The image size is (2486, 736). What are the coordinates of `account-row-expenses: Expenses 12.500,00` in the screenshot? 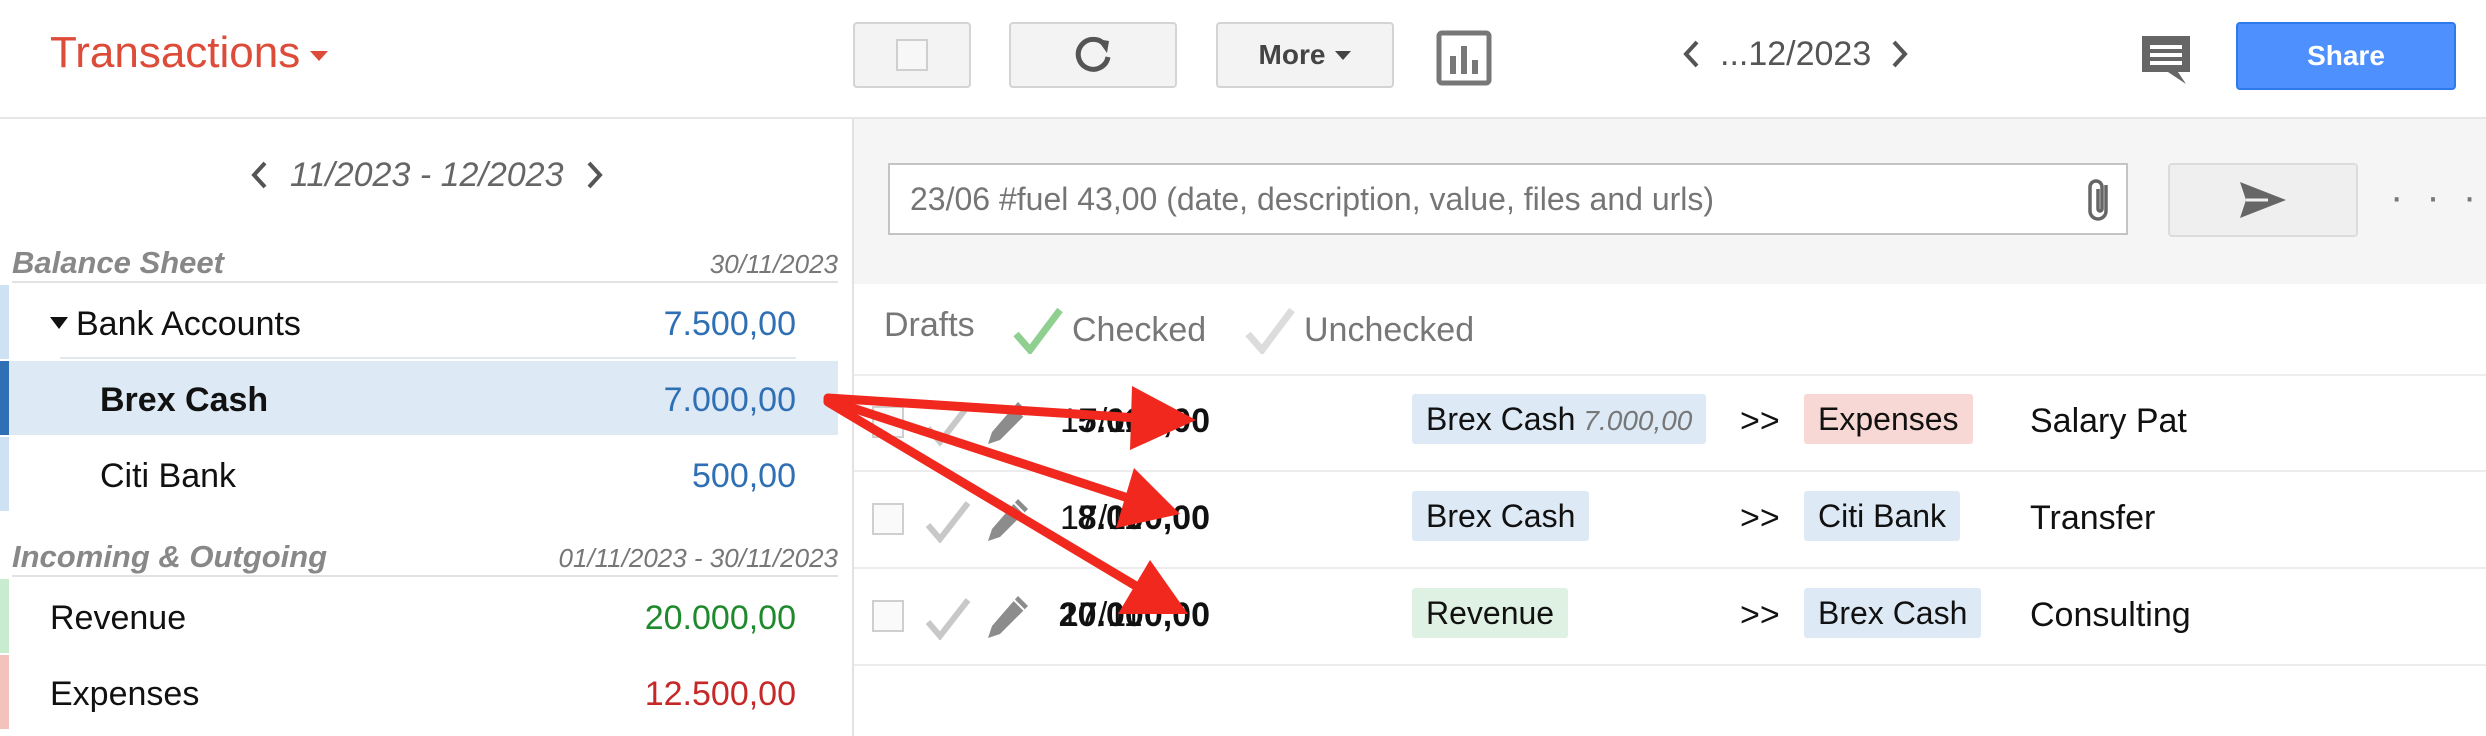 It's located at (419, 692).